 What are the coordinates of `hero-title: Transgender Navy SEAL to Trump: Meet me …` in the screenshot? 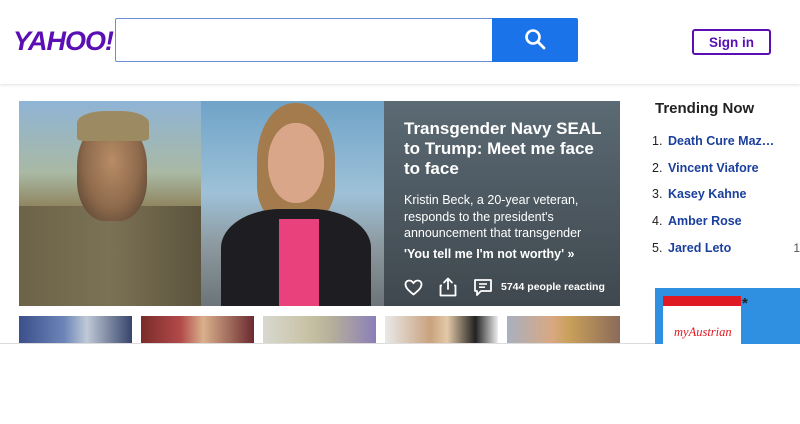 It's located at (504, 149).